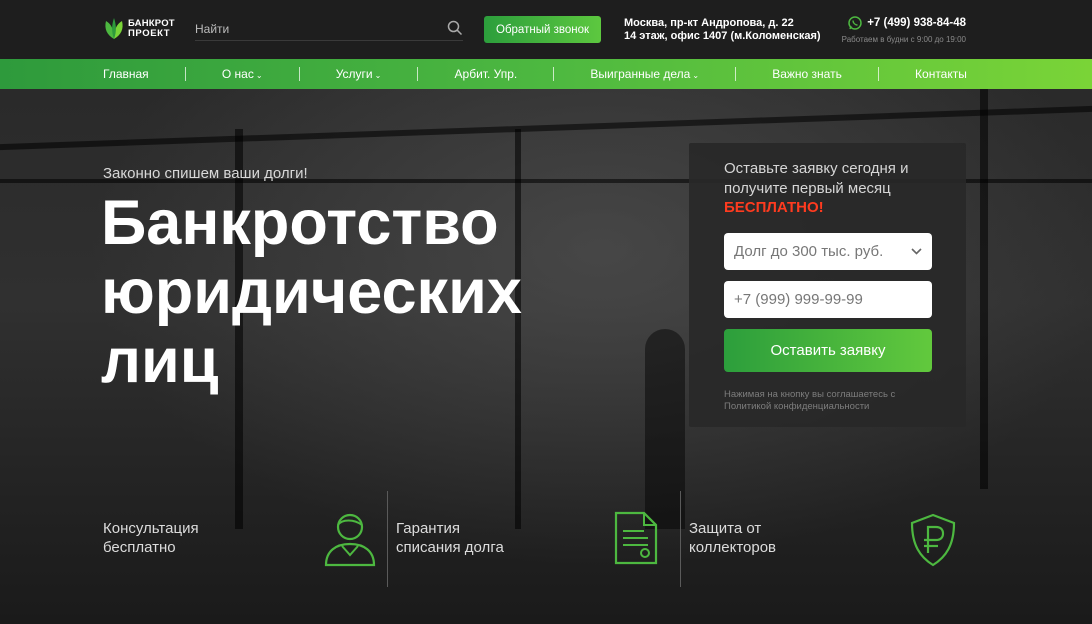 The image size is (1092, 624). I want to click on form-lead-line-2: получите первый месяц, so click(807, 188).